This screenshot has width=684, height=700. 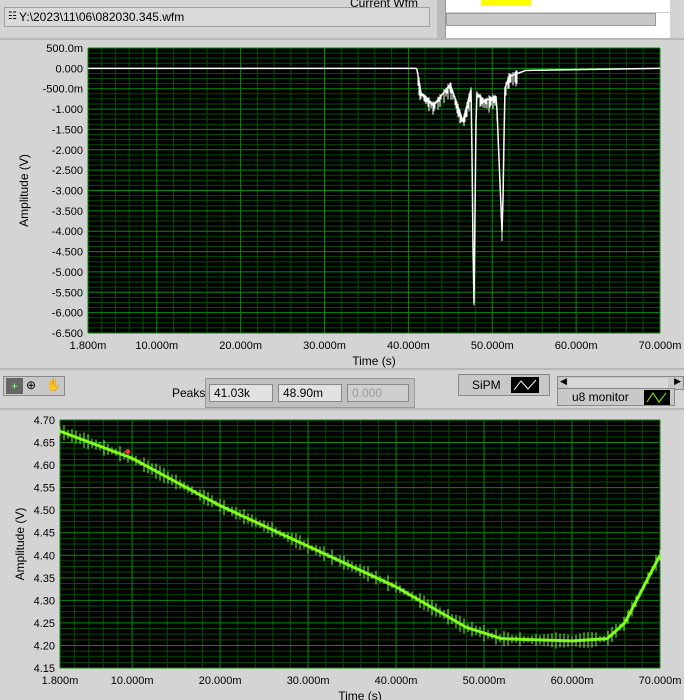 I want to click on separator, so click(x=342, y=369).